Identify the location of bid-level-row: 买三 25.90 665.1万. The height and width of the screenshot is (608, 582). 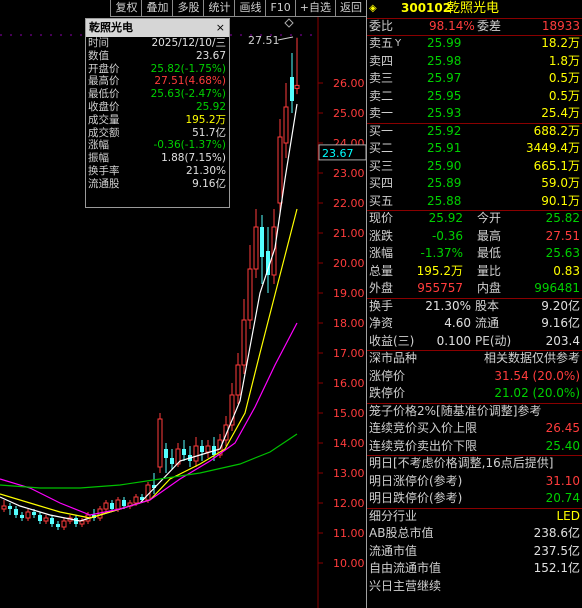
(474, 167).